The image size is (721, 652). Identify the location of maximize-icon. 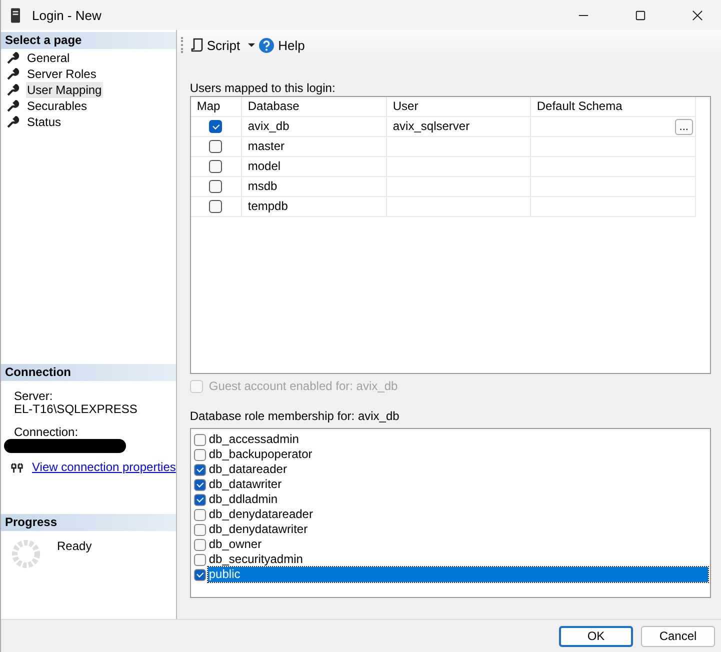
(640, 15).